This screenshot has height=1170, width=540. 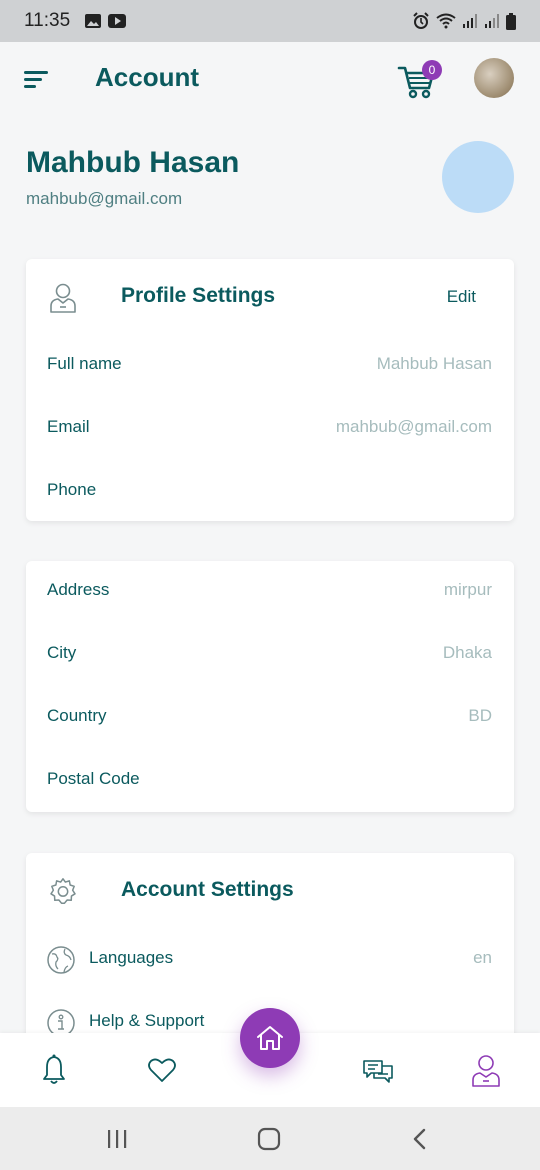 I want to click on languages-row: Languages en, so click(x=270, y=960).